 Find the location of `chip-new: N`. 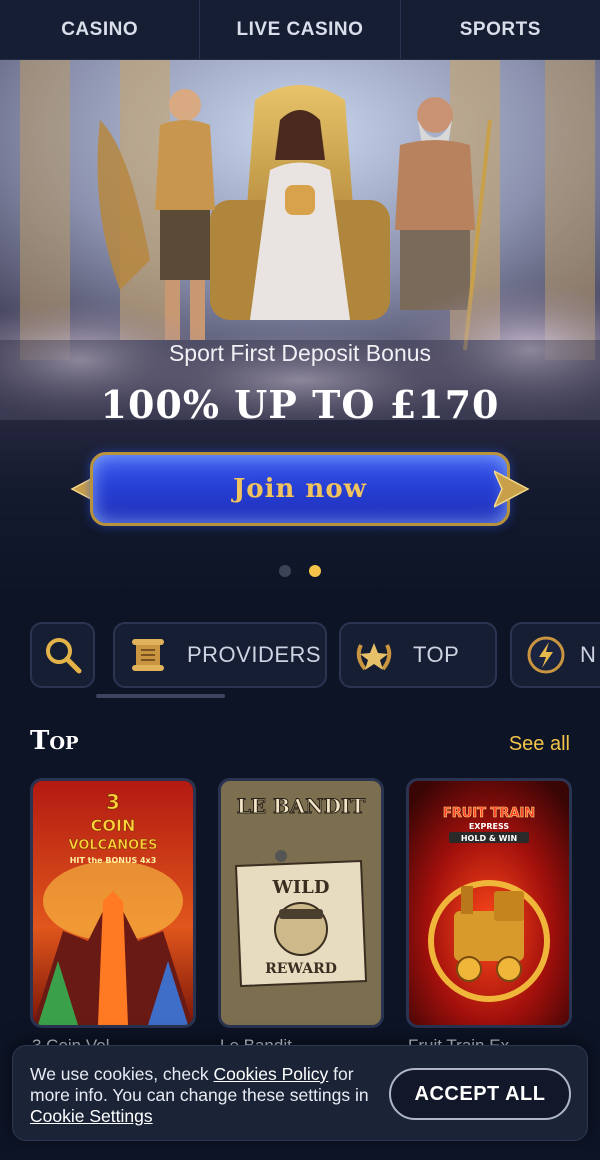

chip-new: N is located at coordinates (555, 655).